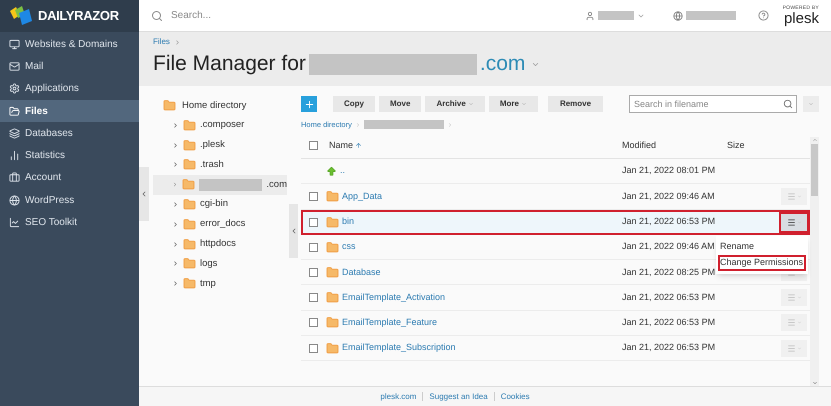  I want to click on menu-item: Rename, so click(762, 246).